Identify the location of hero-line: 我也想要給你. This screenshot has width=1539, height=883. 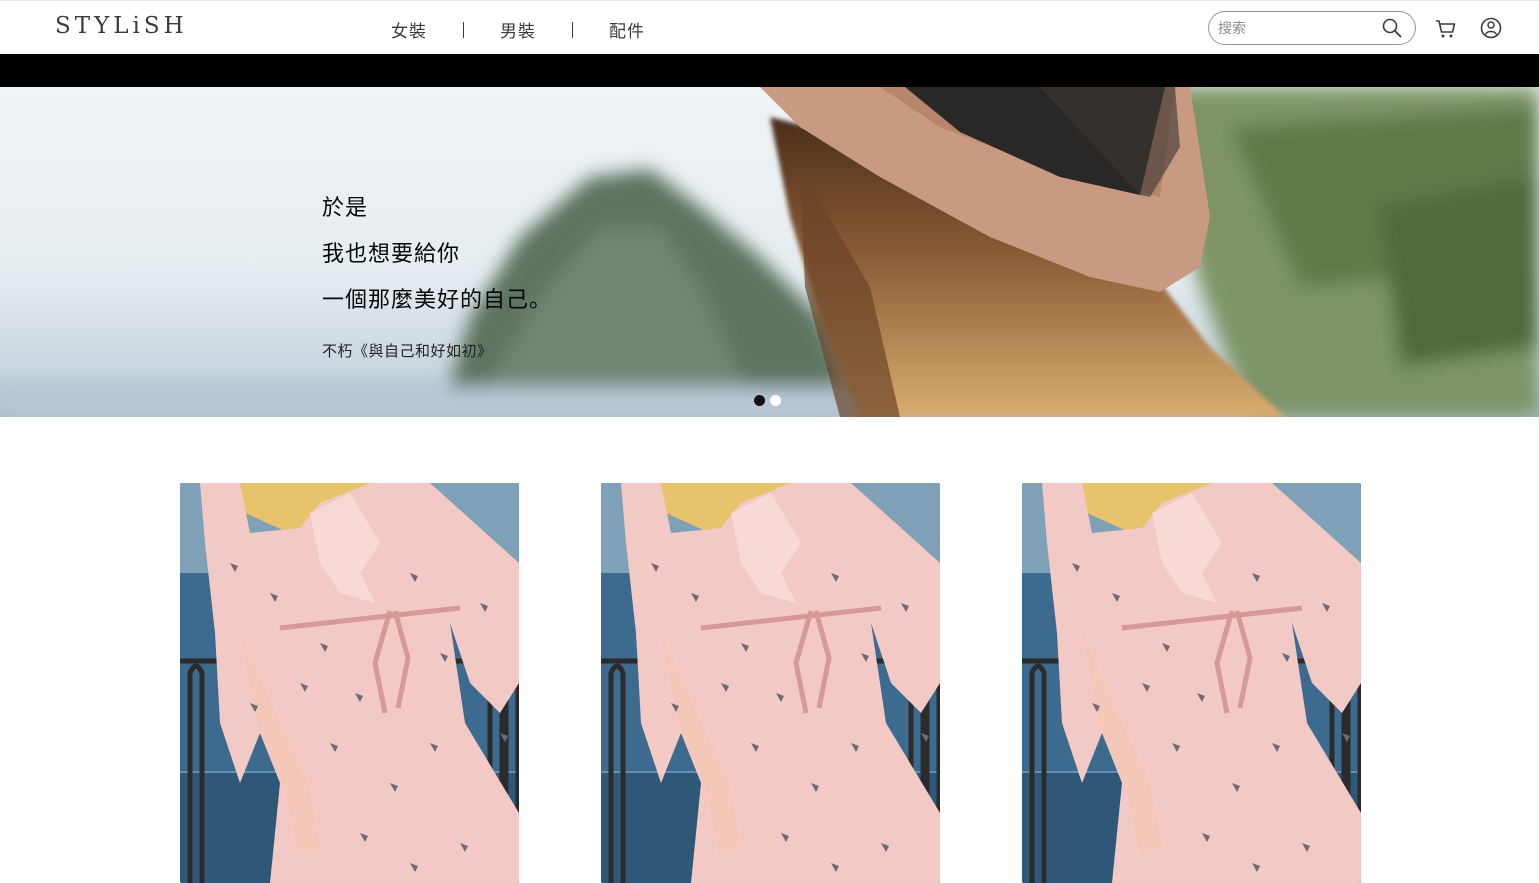
(391, 254).